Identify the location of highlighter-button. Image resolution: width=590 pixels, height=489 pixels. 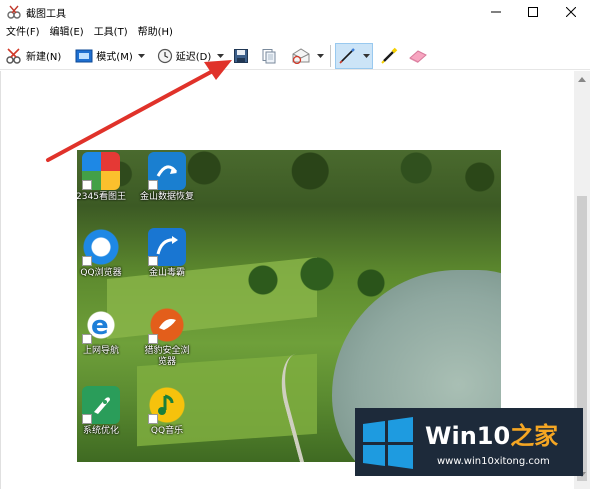
(389, 56).